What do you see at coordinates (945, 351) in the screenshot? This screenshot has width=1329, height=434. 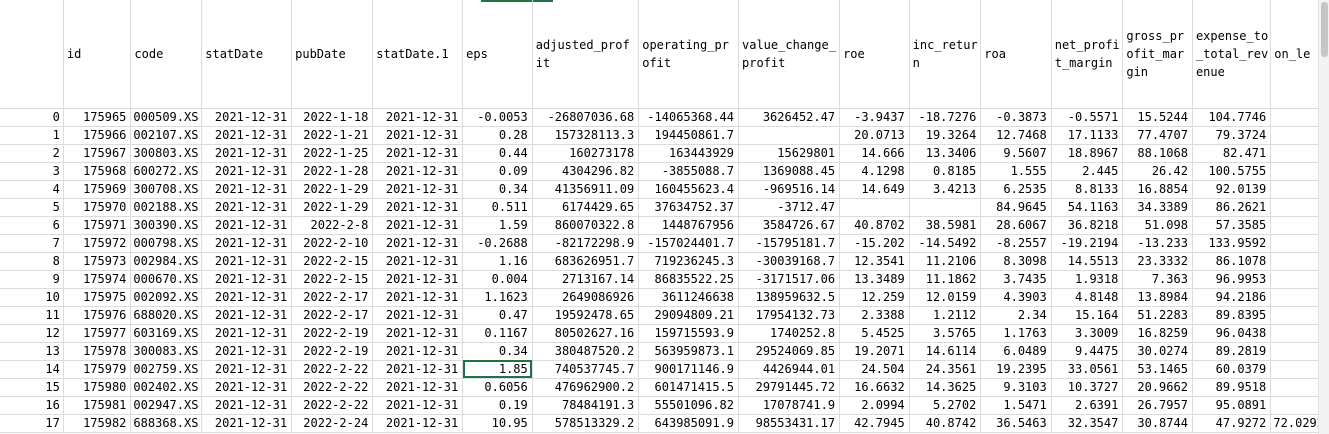 I see `table-cell: 14.6114` at bounding box center [945, 351].